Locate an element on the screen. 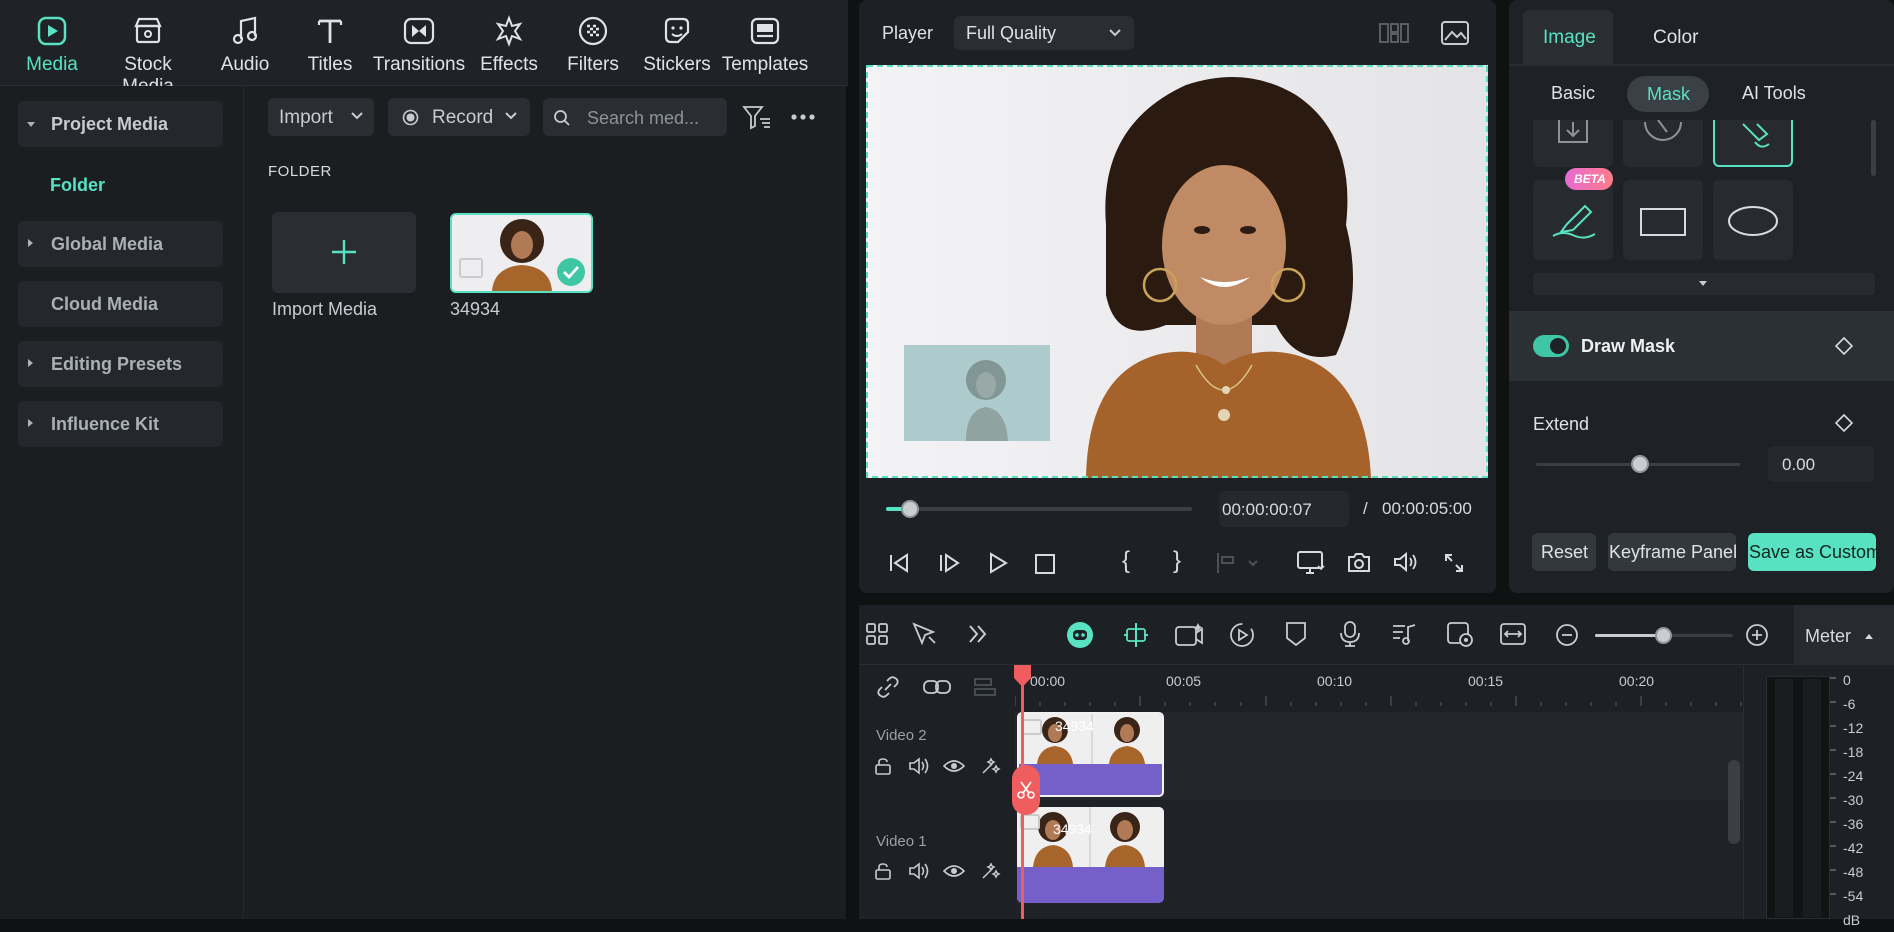 The height and width of the screenshot is (932, 1894). clip-video-1: 34934 is located at coordinates (1090, 855).